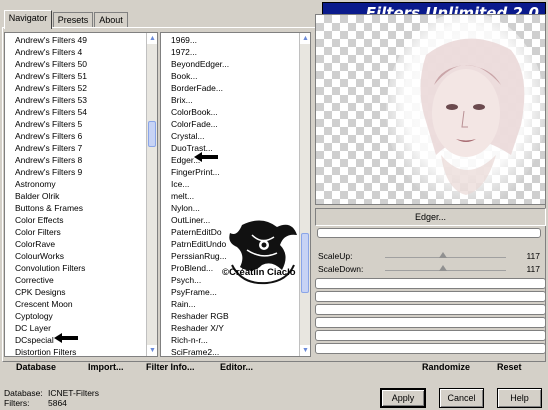 This screenshot has width=548, height=410. I want to click on tab-strip: Navigator Presets About, so click(162, 15).